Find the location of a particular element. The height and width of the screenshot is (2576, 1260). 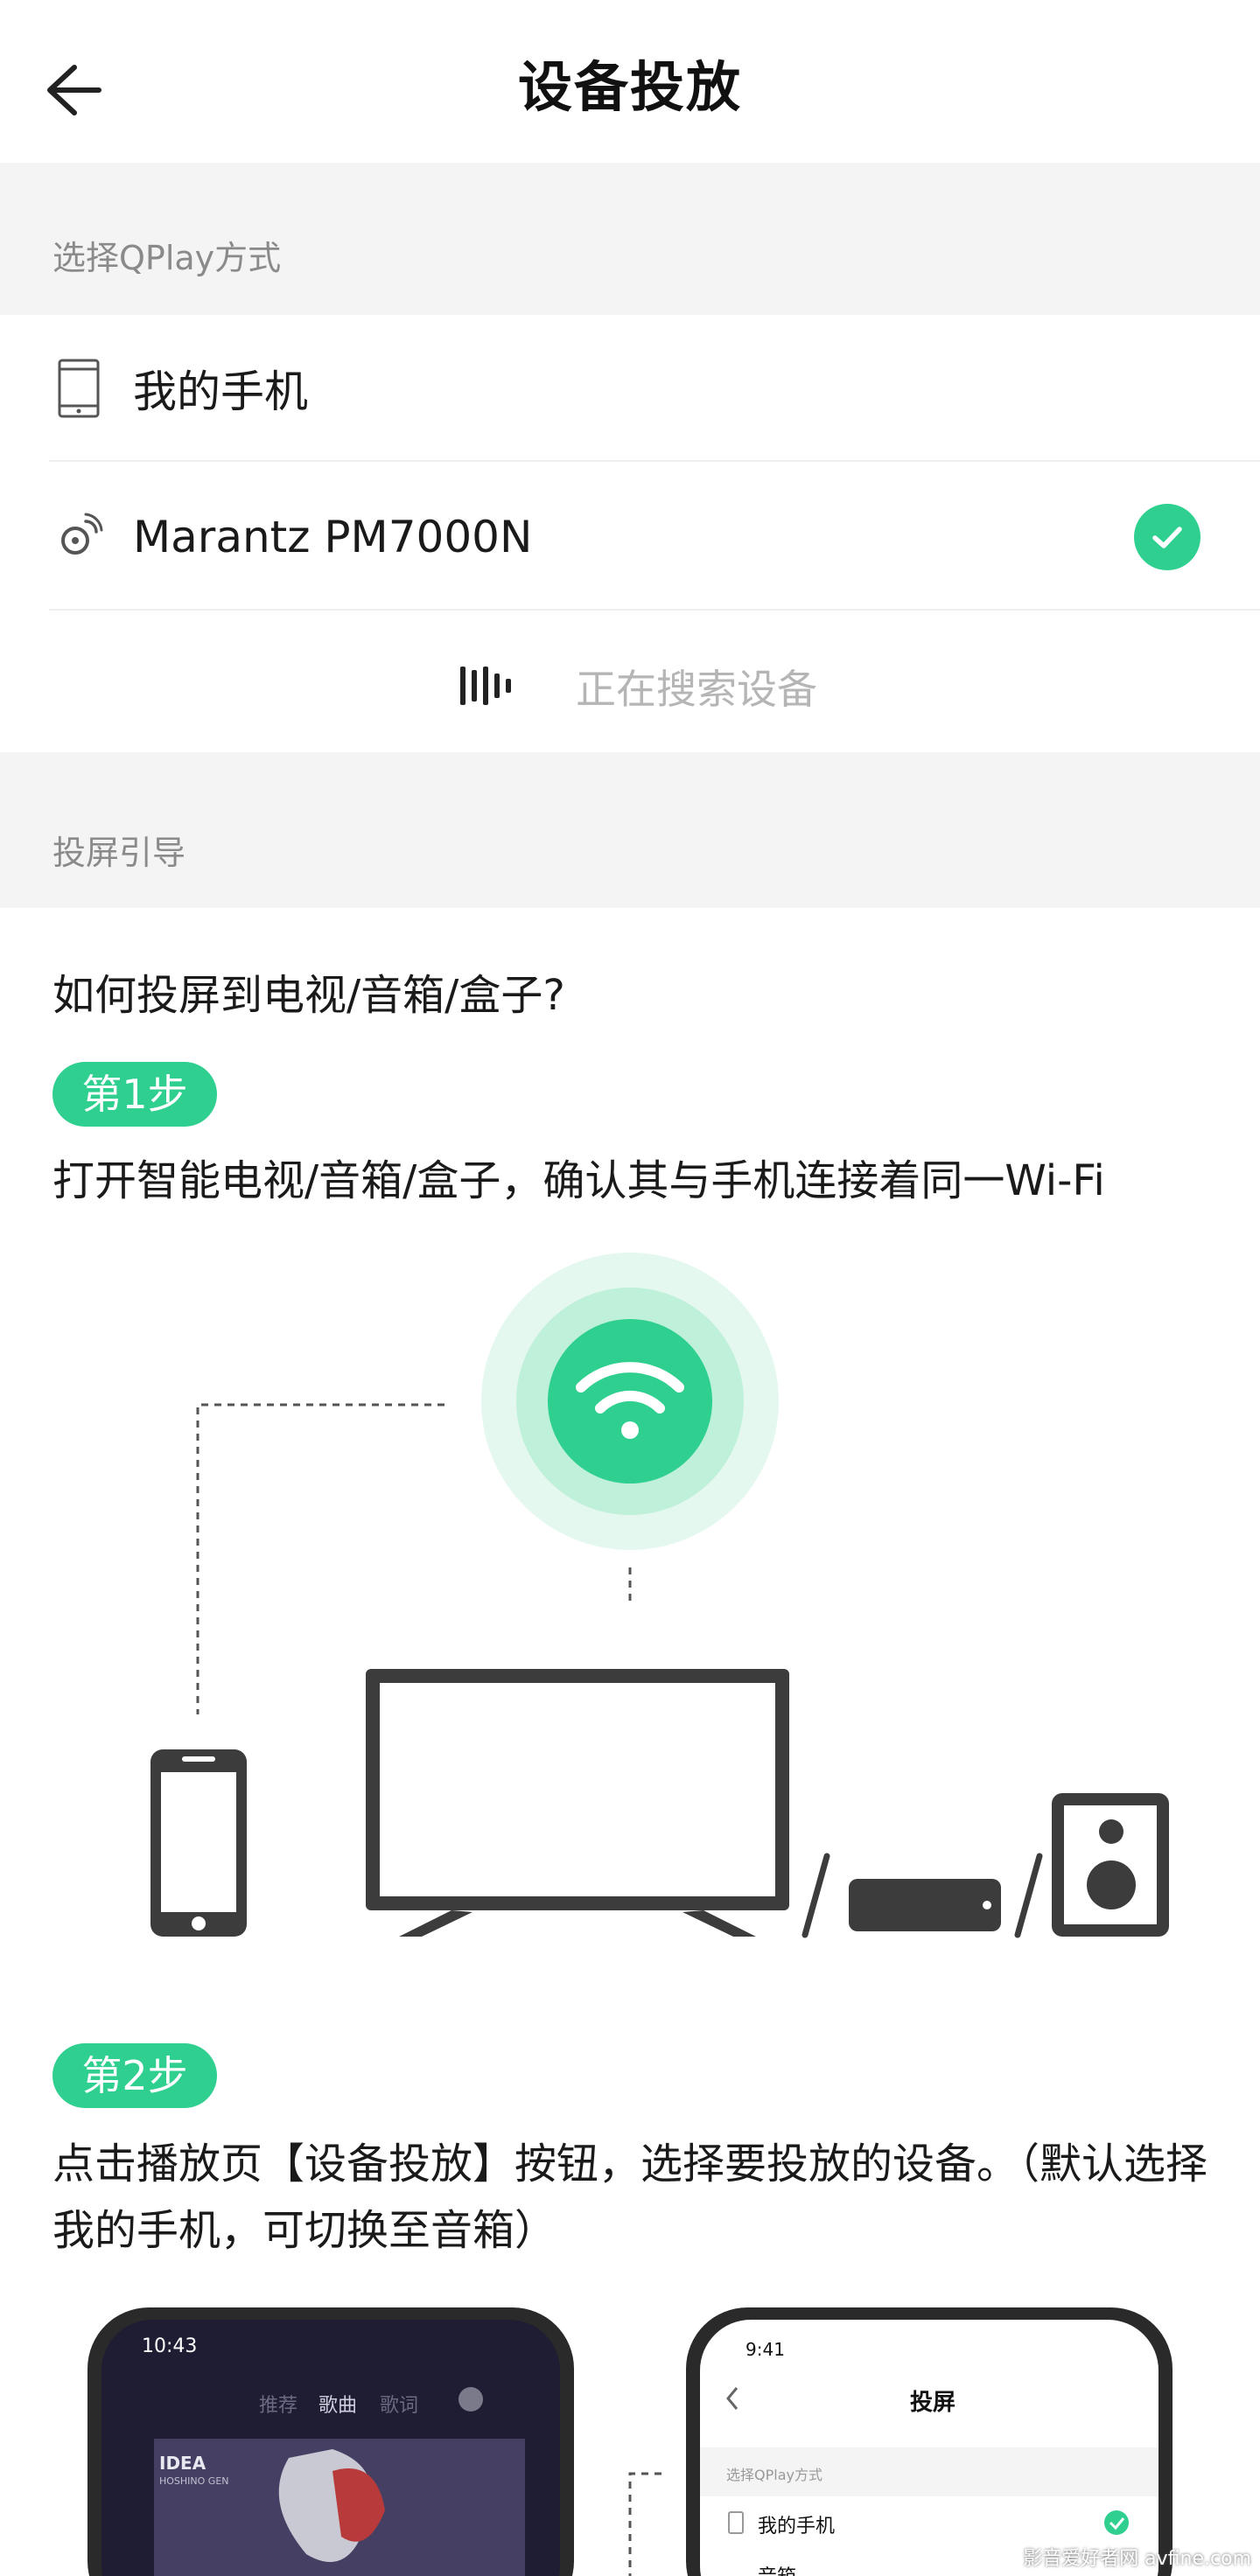

searching-indicator: 正在搜索设备 is located at coordinates (630, 686).